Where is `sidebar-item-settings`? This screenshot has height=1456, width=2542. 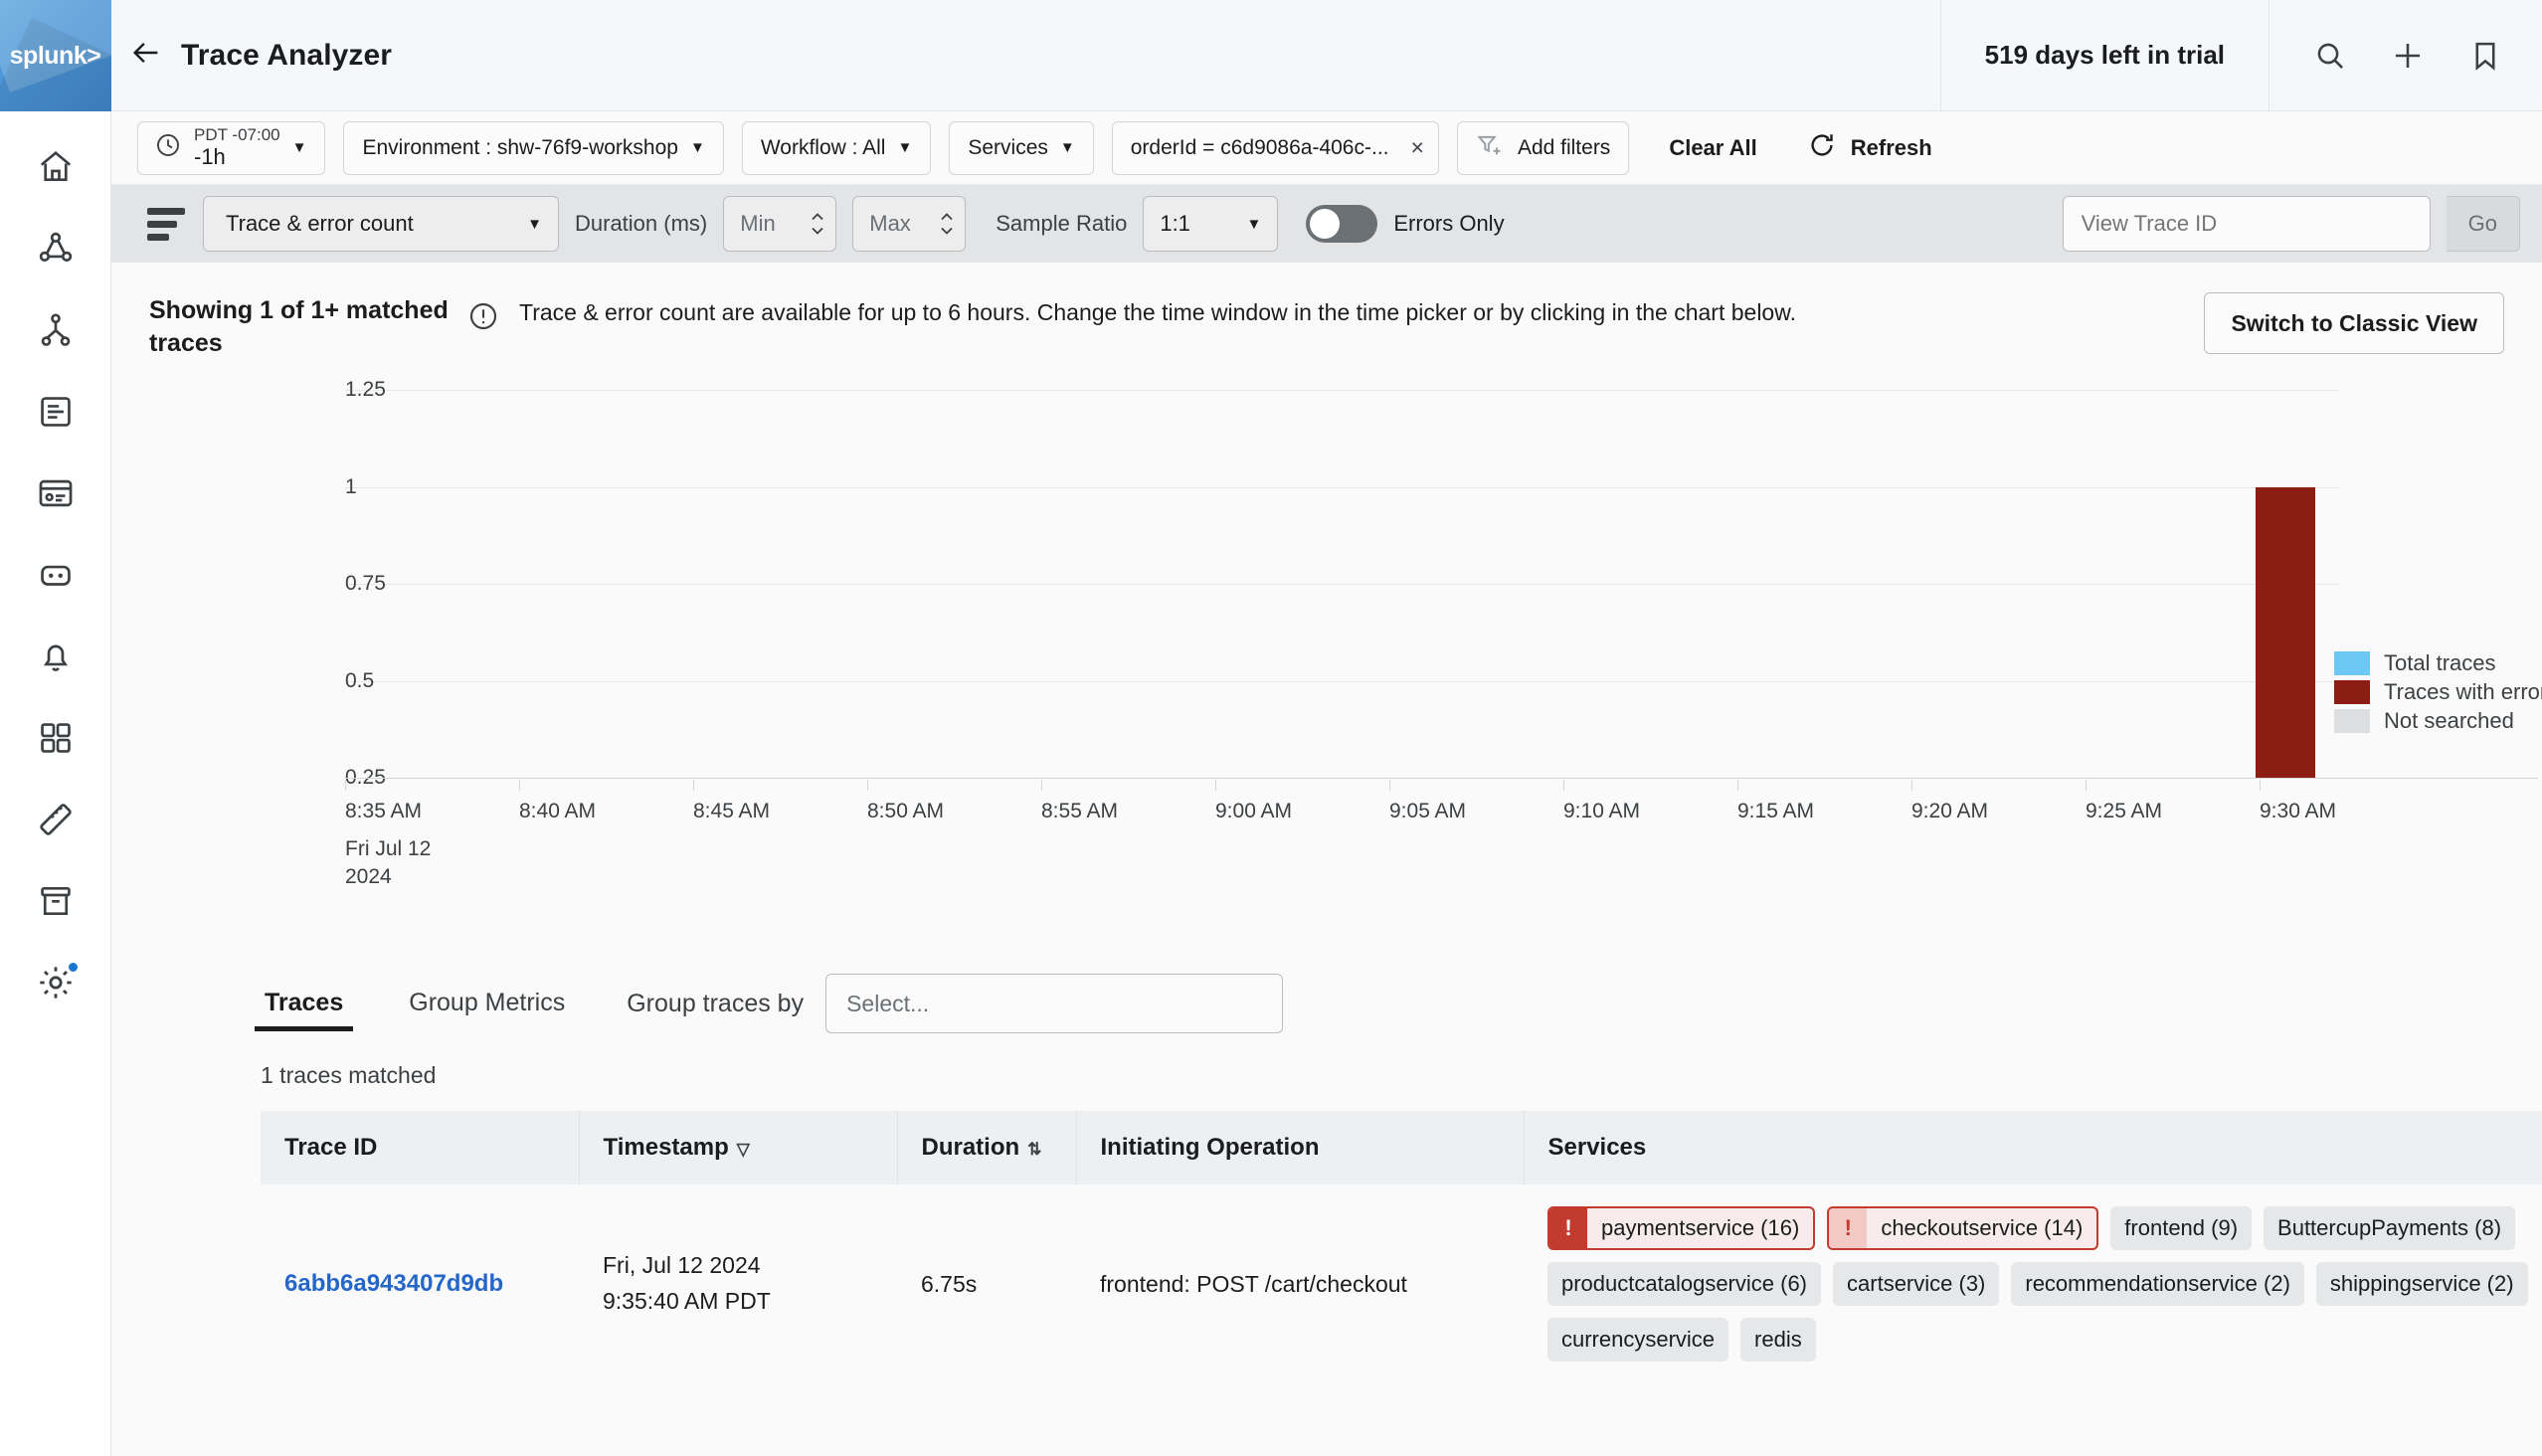
sidebar-item-settings is located at coordinates (56, 982).